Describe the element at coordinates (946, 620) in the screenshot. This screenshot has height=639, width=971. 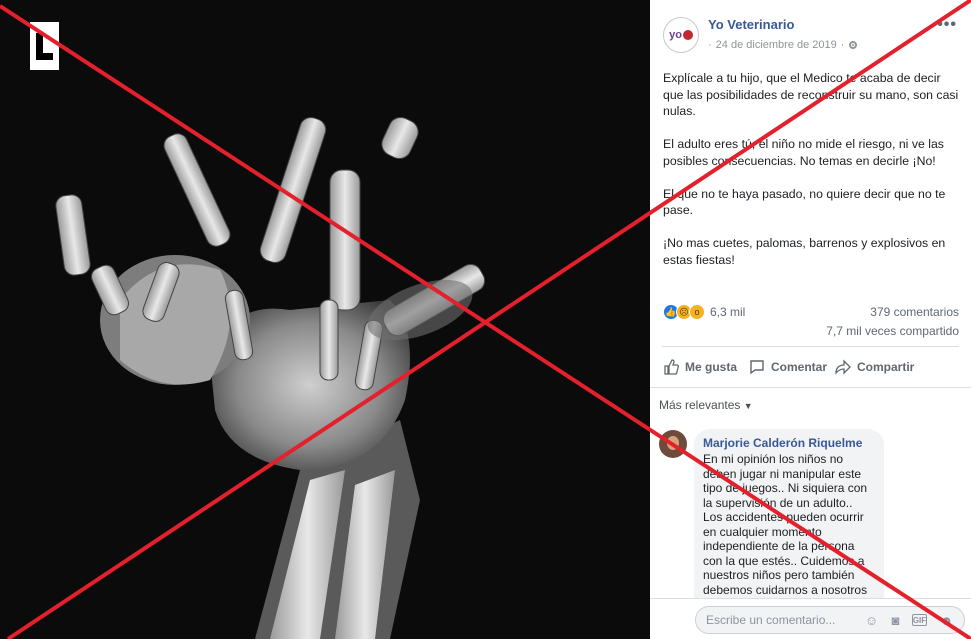
I see `sticker-icon: ☻` at that location.